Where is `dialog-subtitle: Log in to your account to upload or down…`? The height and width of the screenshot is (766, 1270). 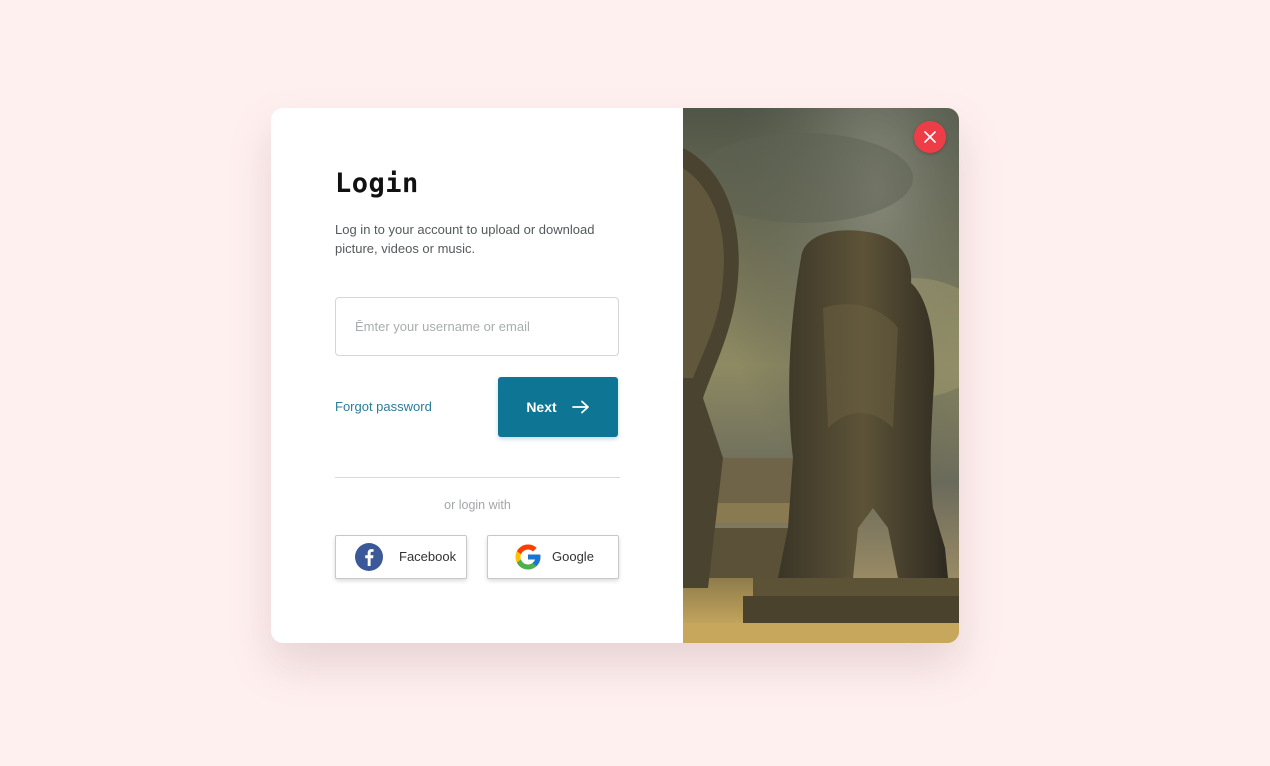 dialog-subtitle: Log in to your account to upload or down… is located at coordinates (465, 239).